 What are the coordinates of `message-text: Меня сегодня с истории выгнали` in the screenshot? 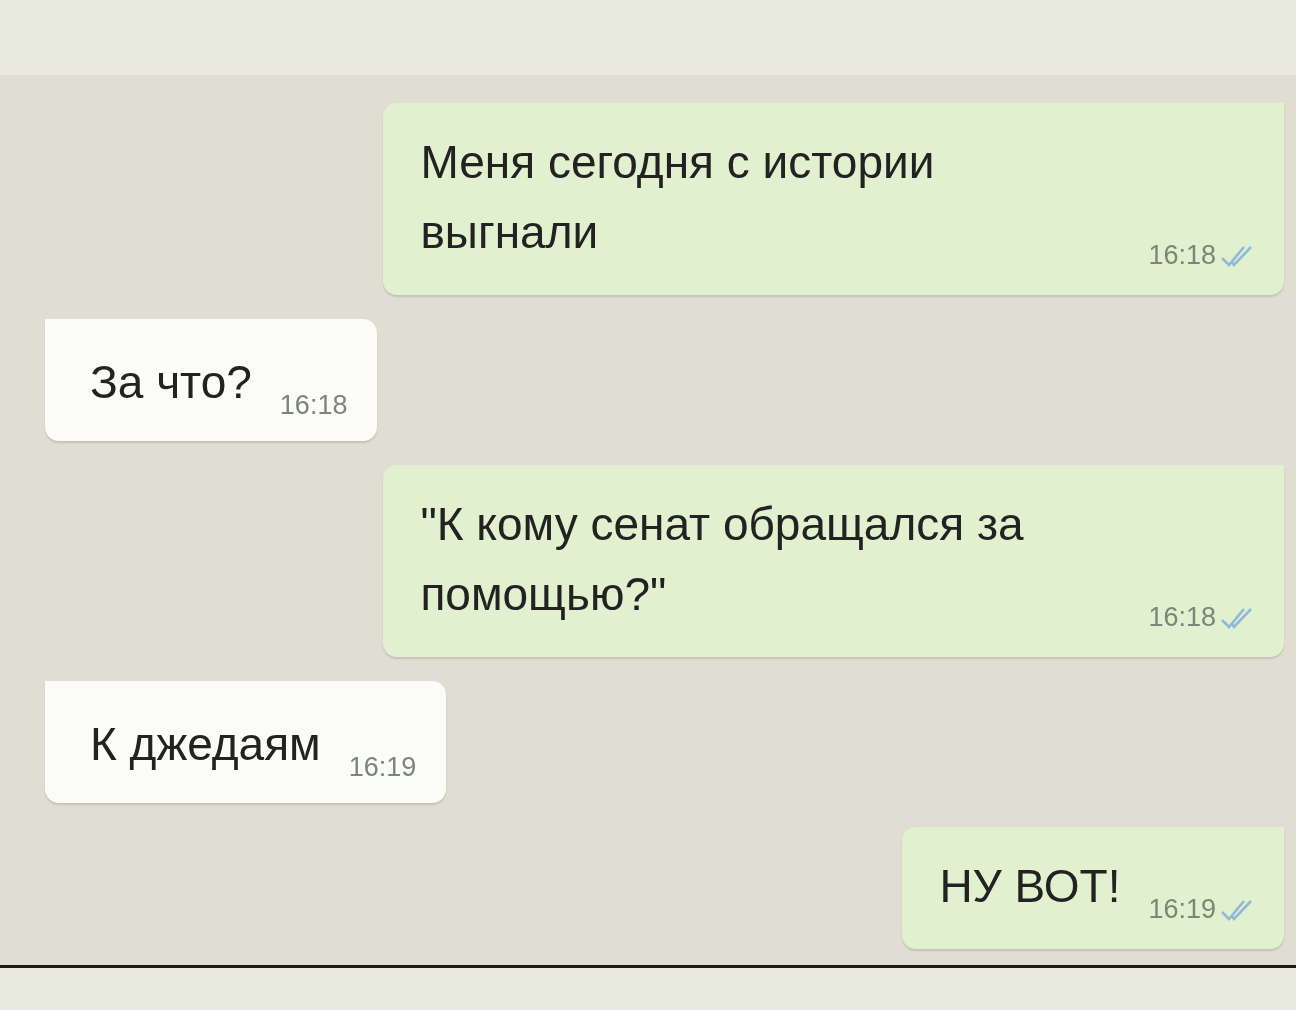 It's located at (678, 197).